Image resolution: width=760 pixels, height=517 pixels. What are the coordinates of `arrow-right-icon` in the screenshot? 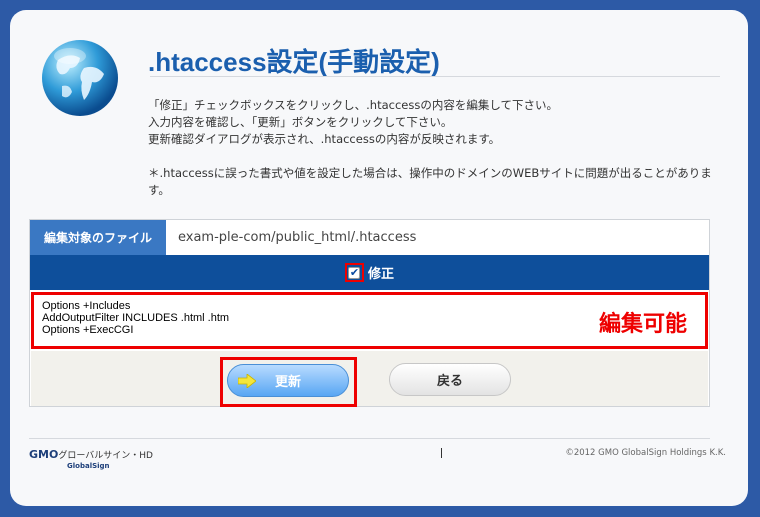 It's located at (247, 381).